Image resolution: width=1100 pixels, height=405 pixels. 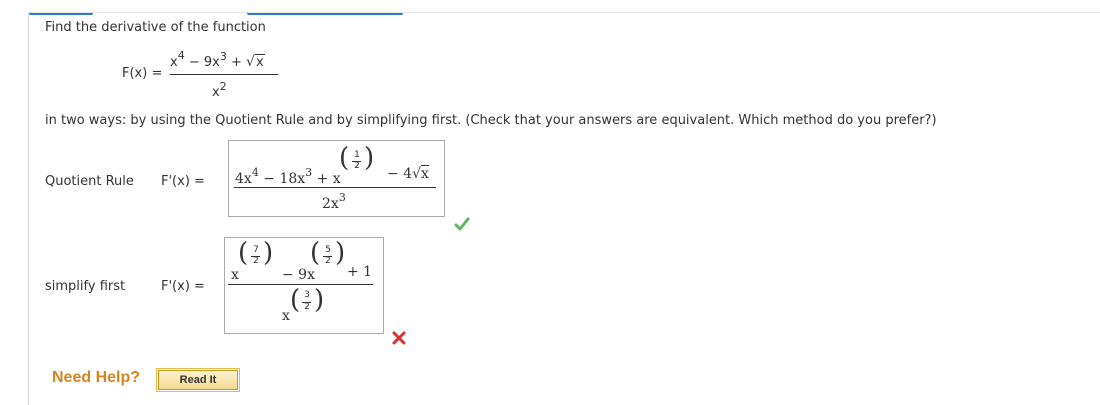 I want to click on sf-term3: + 1, so click(x=360, y=272).